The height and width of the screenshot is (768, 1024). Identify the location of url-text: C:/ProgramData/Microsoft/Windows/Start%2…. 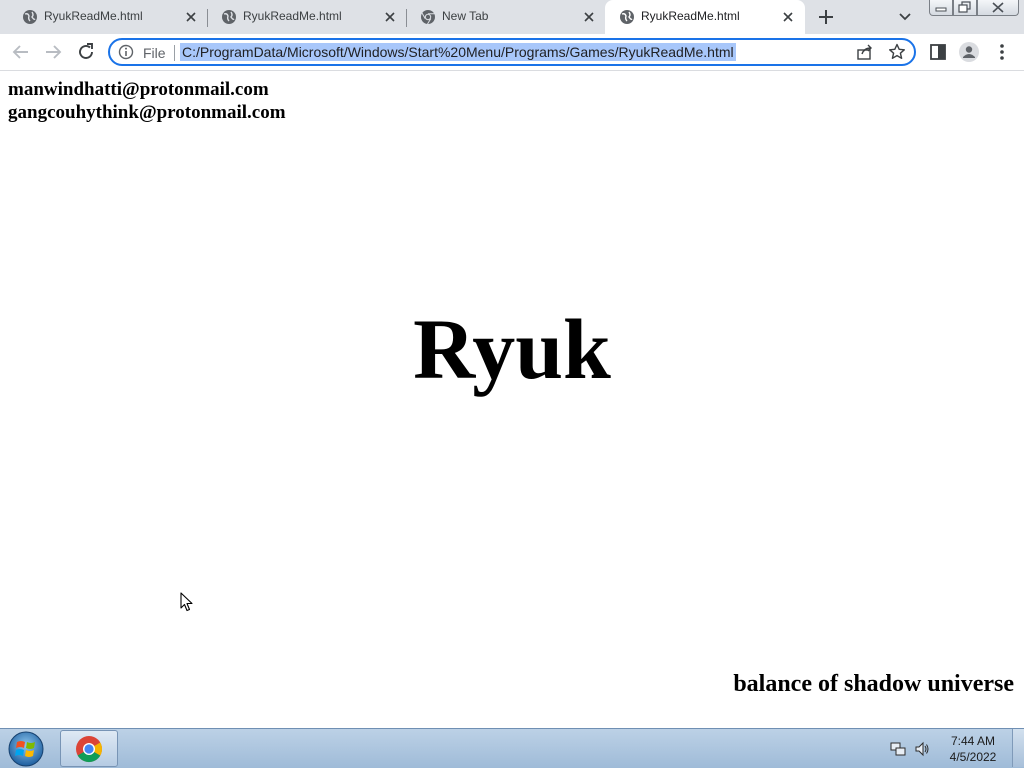
(458, 52).